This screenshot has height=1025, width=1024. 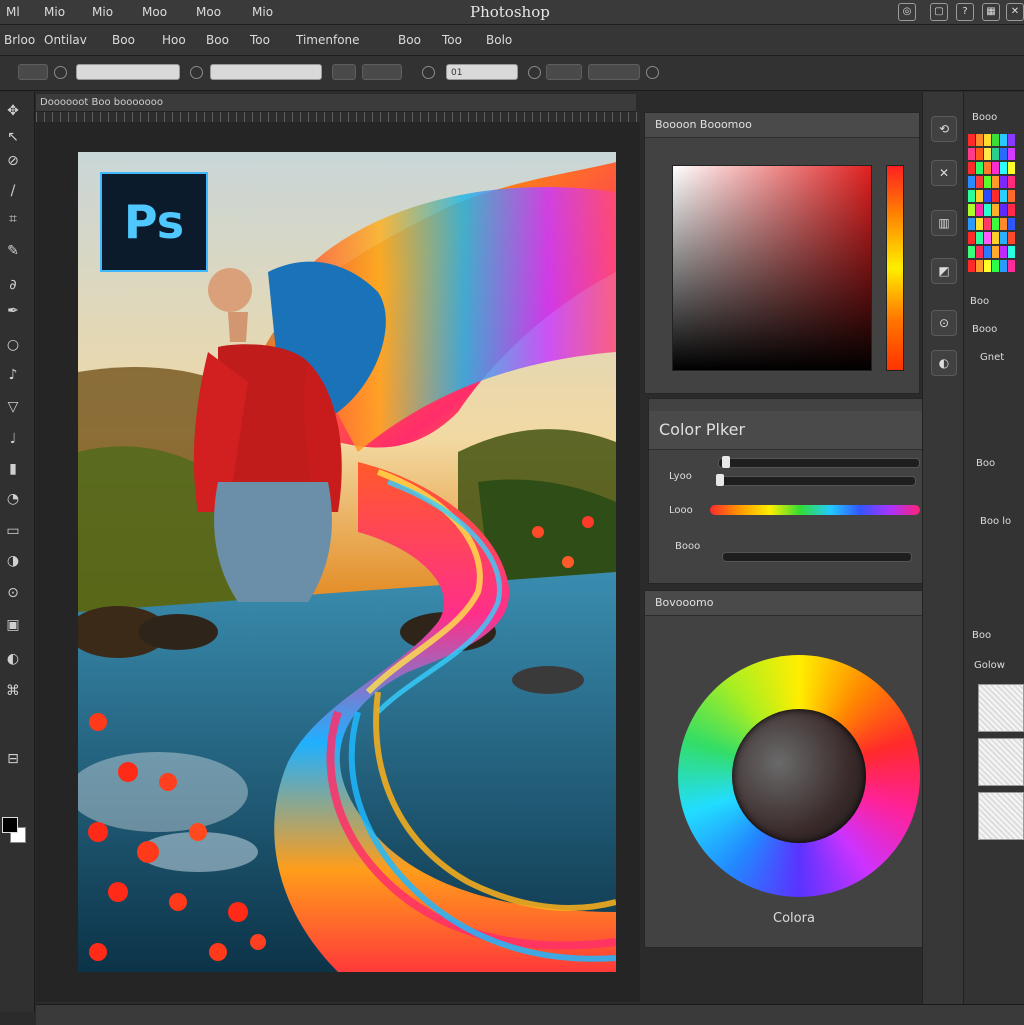 What do you see at coordinates (13, 375) in the screenshot?
I see `stamp-tool-icon: ♪` at bounding box center [13, 375].